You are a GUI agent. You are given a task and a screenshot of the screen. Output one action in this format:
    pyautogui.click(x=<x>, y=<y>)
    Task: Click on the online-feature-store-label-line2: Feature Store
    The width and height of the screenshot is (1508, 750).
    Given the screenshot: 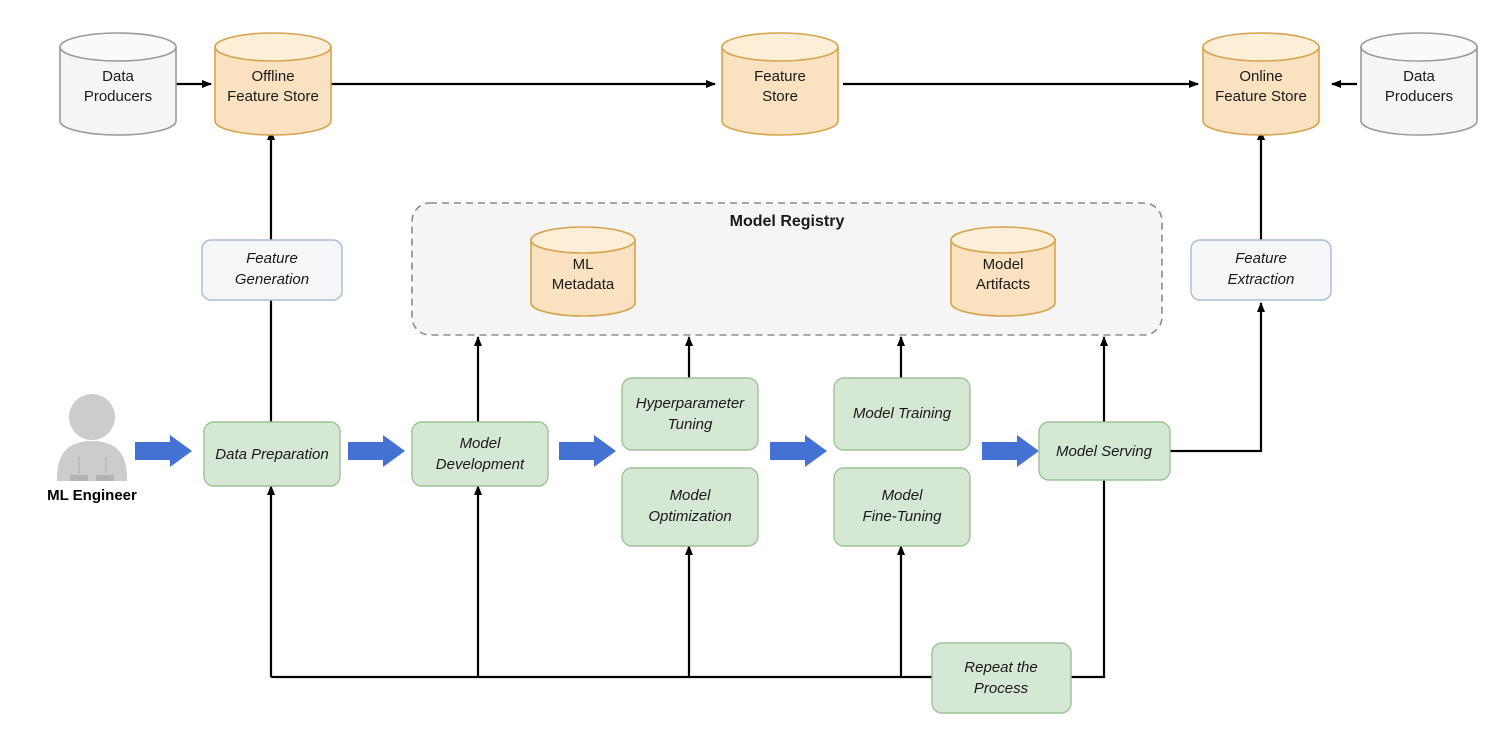 What is the action you would take?
    pyautogui.click(x=1261, y=96)
    